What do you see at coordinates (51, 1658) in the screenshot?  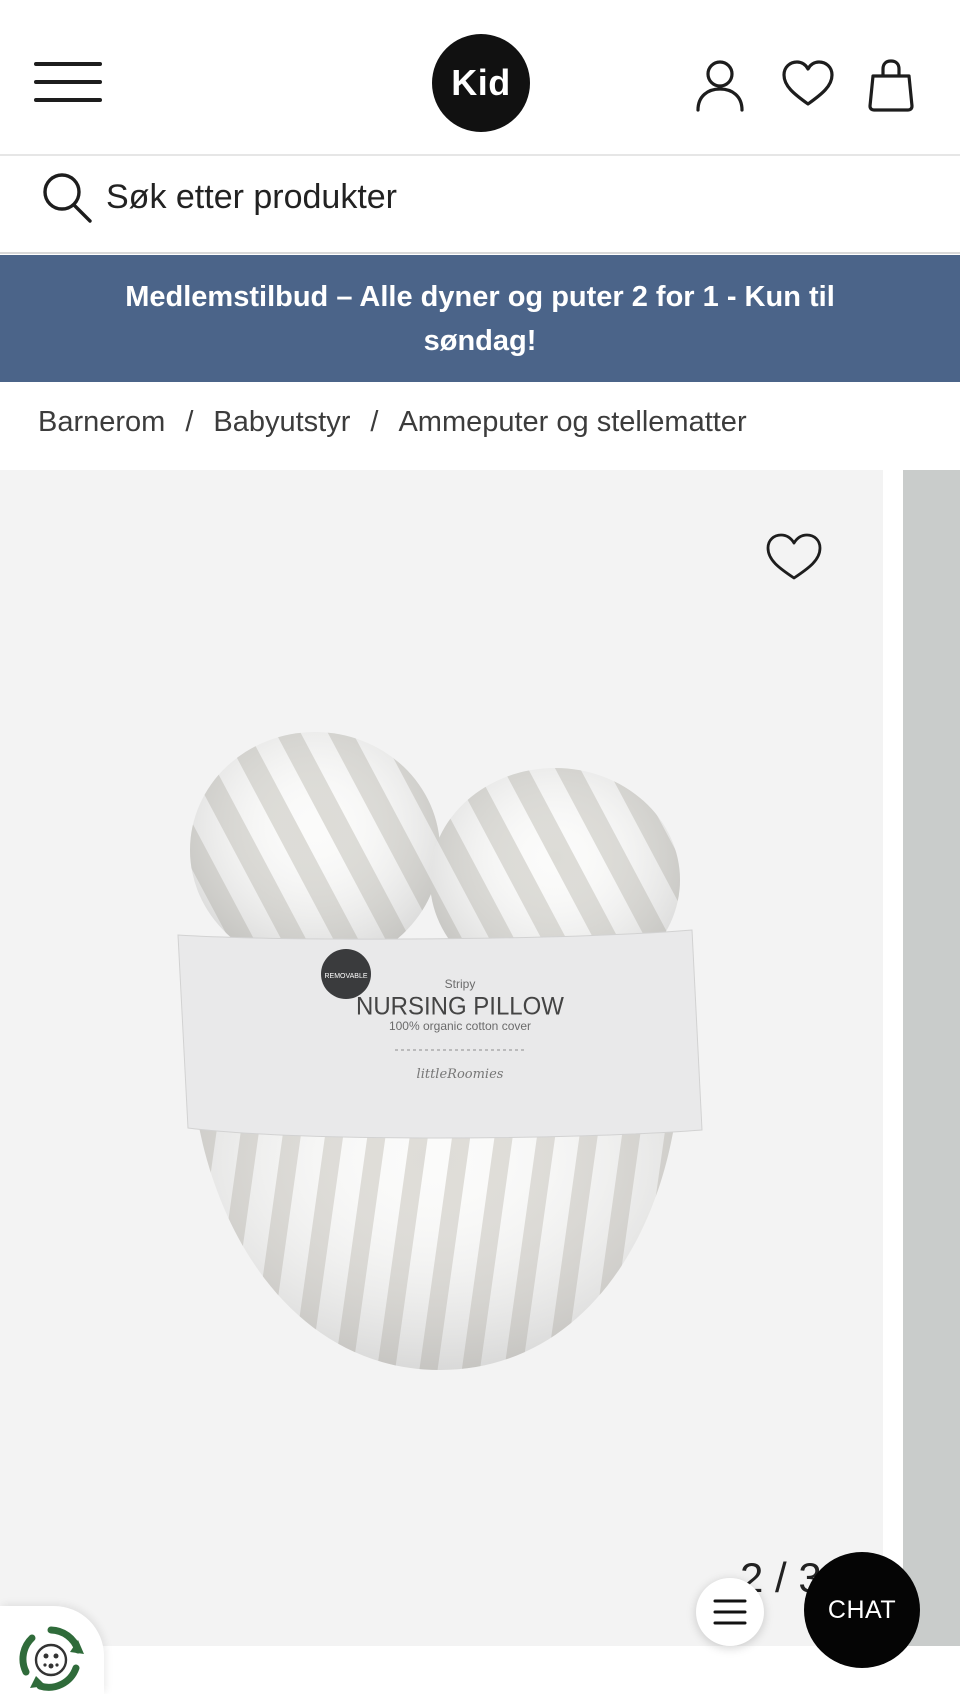 I see `recycle-icon` at bounding box center [51, 1658].